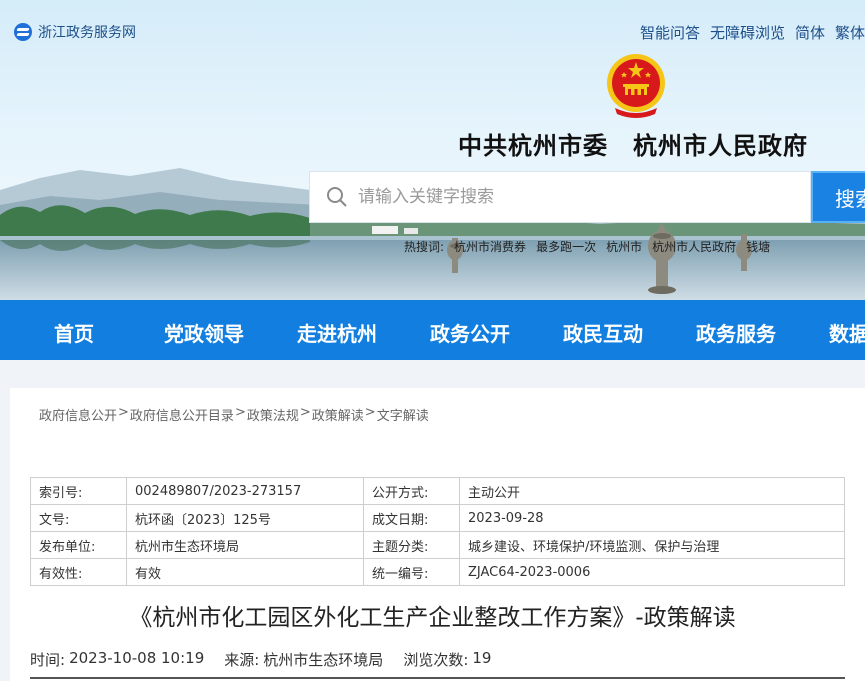  I want to click on site-brand: 浙江政务服务网, so click(75, 32).